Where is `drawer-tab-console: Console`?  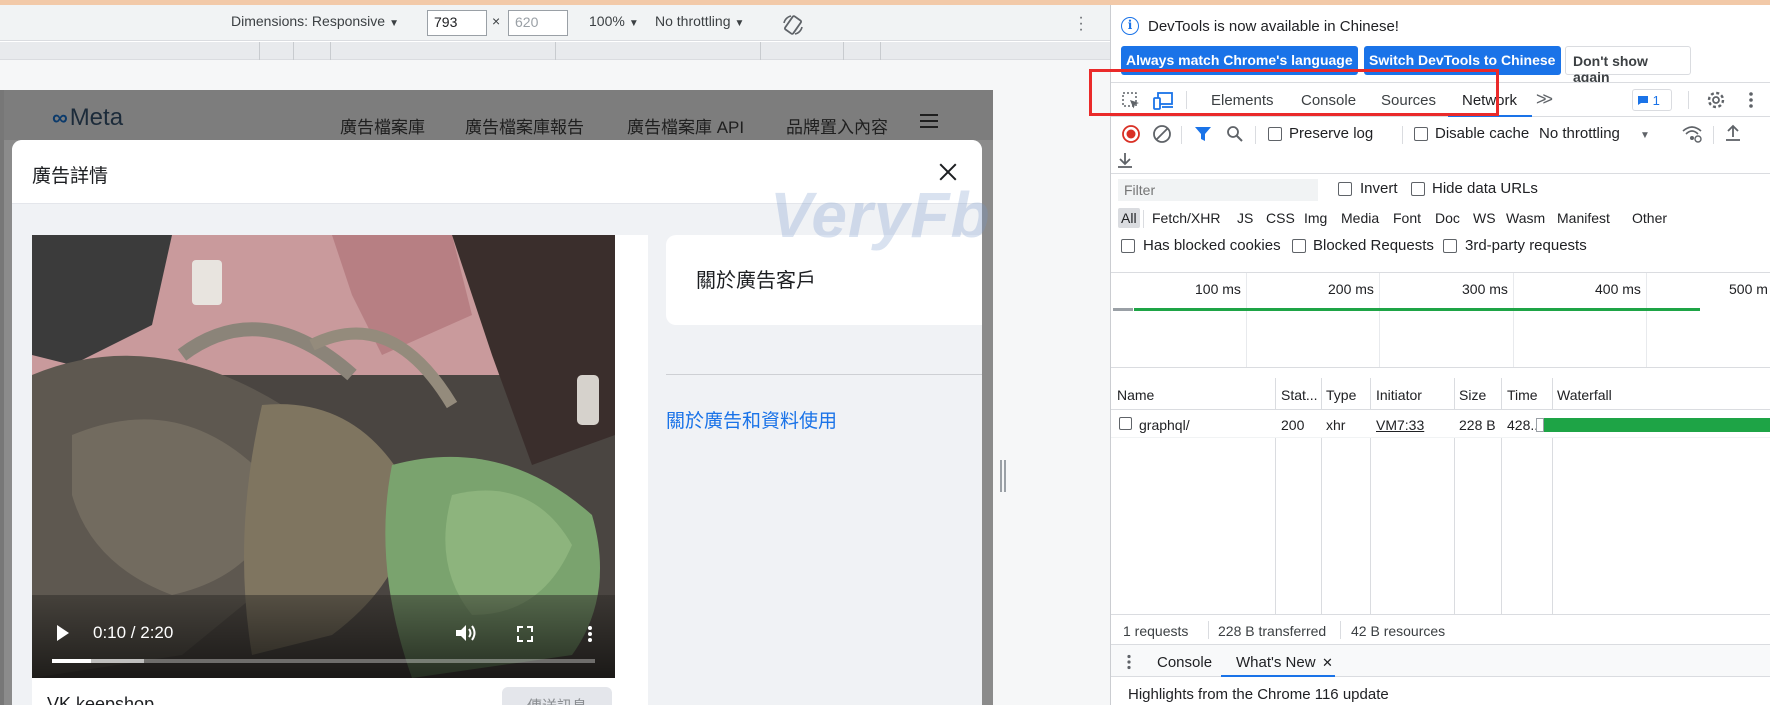
drawer-tab-console: Console is located at coordinates (1184, 662).